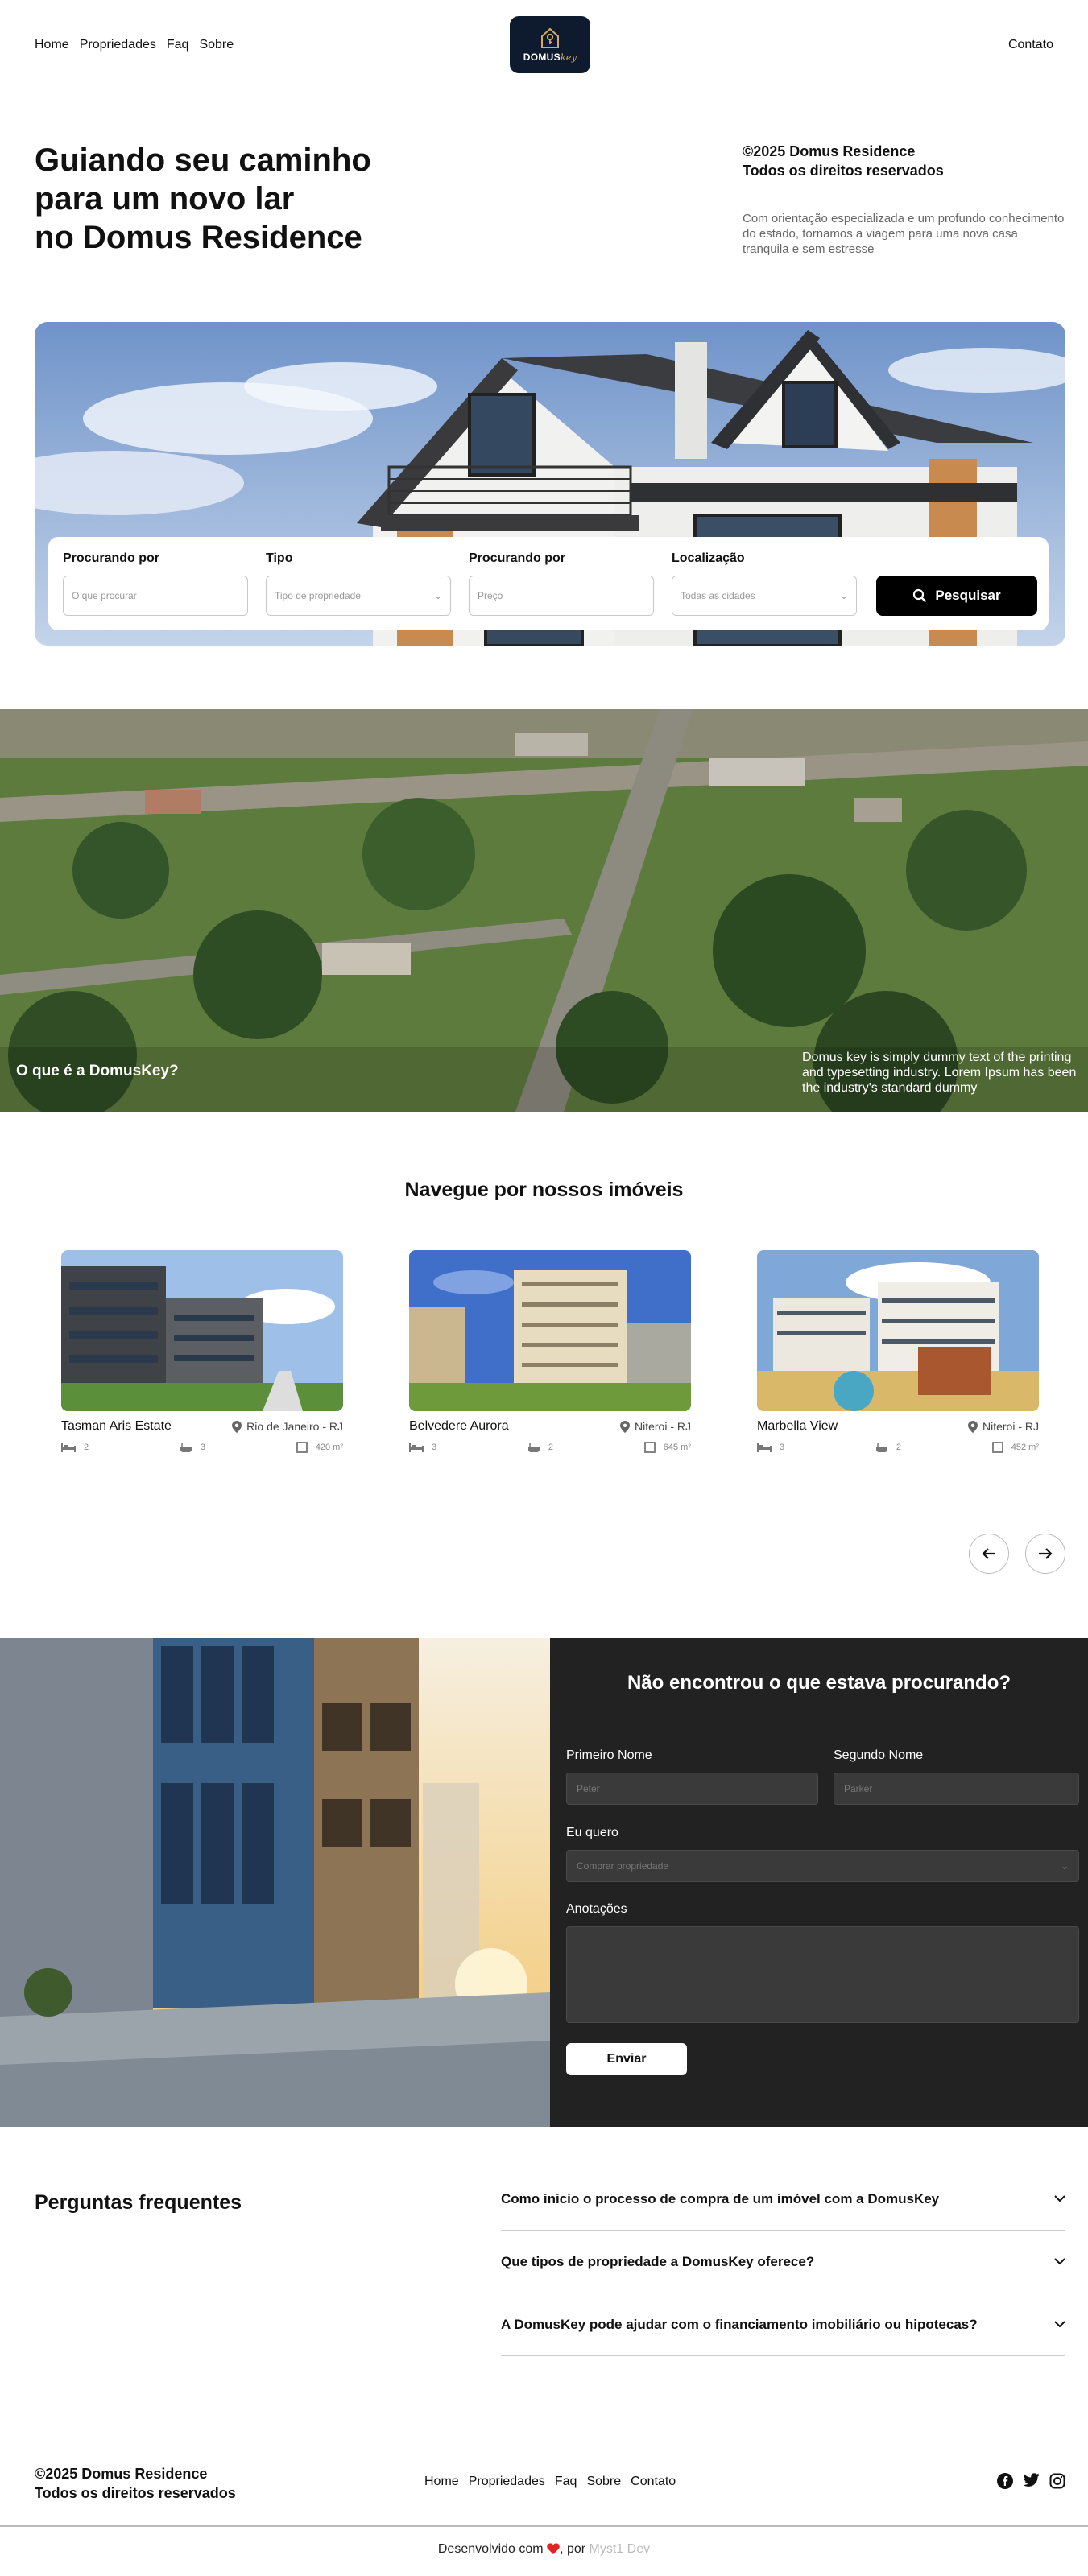 This screenshot has height=2576, width=1088. Describe the element at coordinates (592, 1832) in the screenshot. I see `intent-label: Eu quero` at that location.